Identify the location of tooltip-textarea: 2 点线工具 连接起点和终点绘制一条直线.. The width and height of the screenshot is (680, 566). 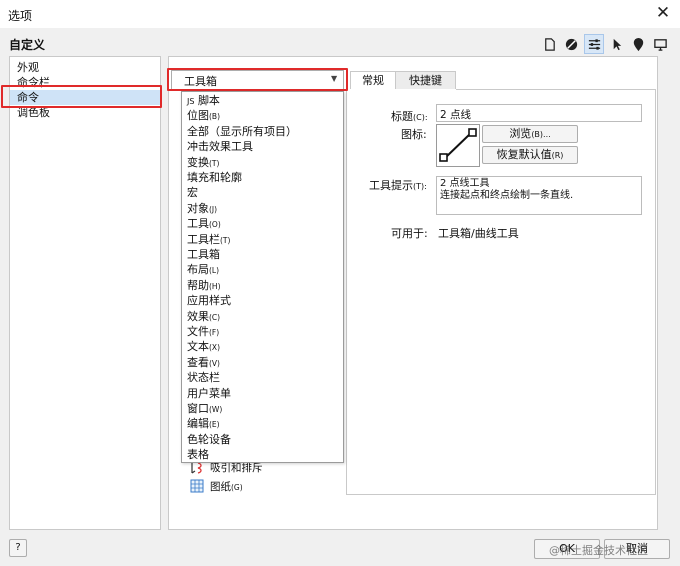
(539, 195).